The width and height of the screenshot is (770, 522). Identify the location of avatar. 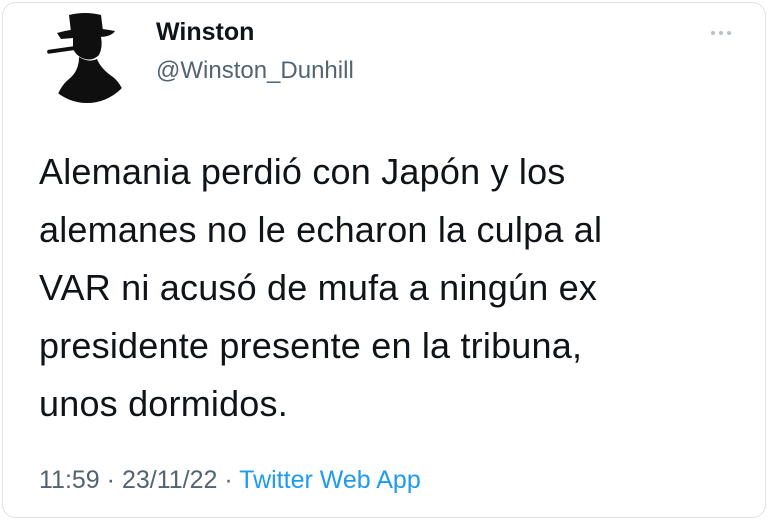
(87, 55).